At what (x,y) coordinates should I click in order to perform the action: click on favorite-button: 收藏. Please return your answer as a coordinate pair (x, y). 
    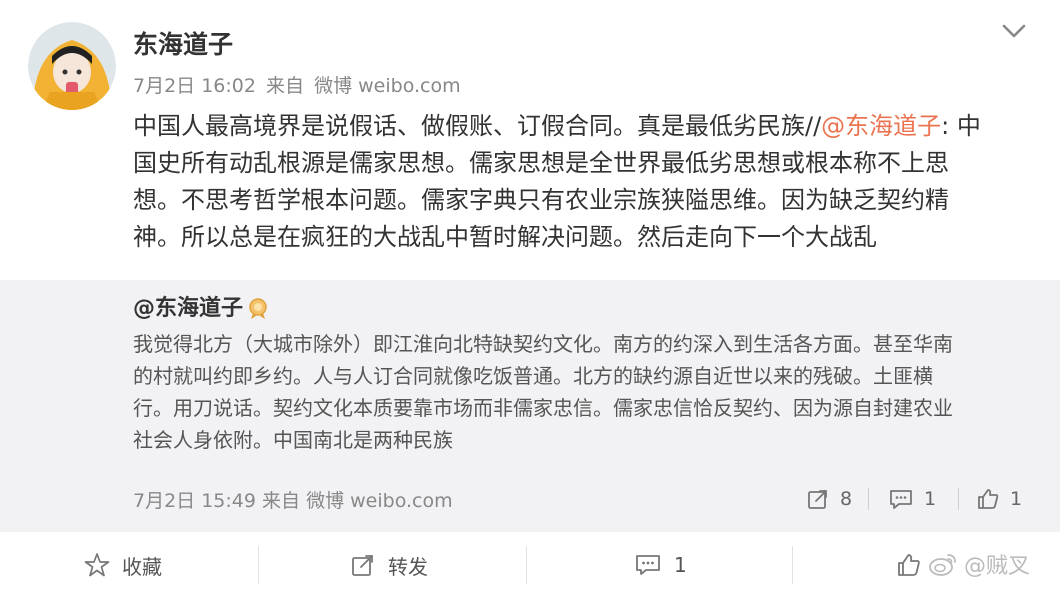
    Looking at the image, I should click on (123, 565).